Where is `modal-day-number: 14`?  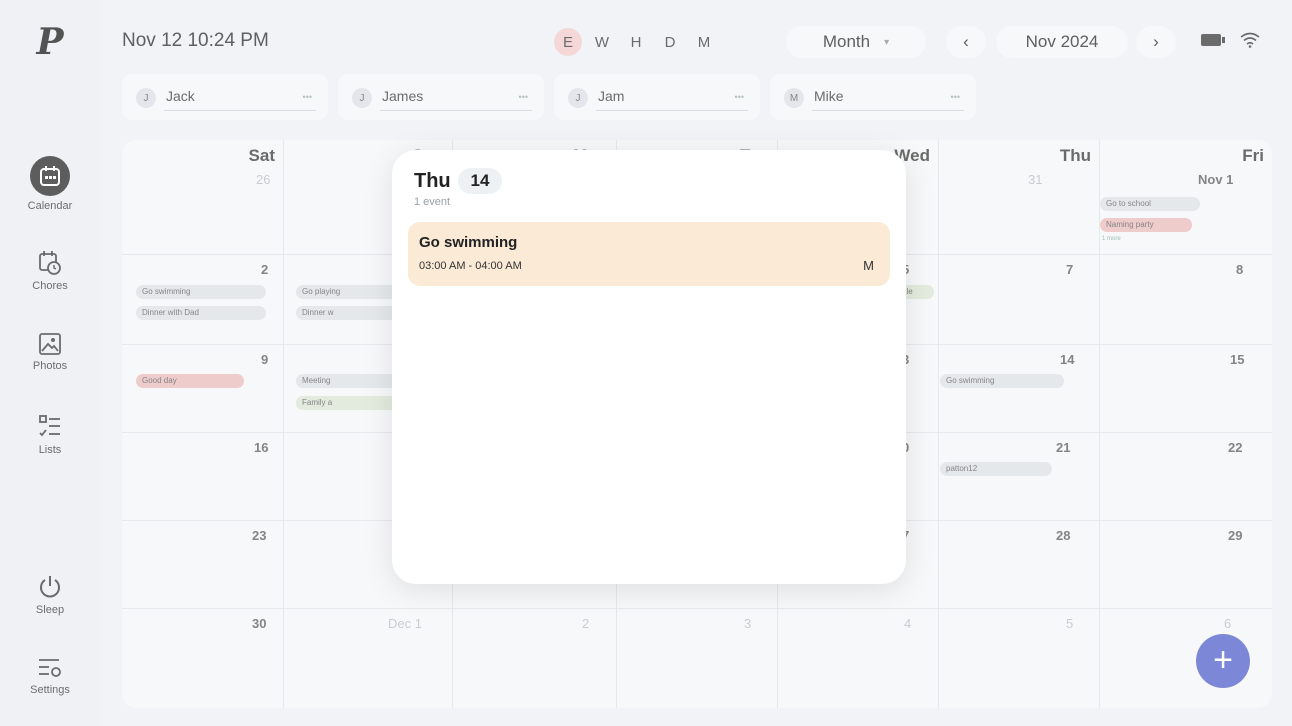 modal-day-number: 14 is located at coordinates (480, 181).